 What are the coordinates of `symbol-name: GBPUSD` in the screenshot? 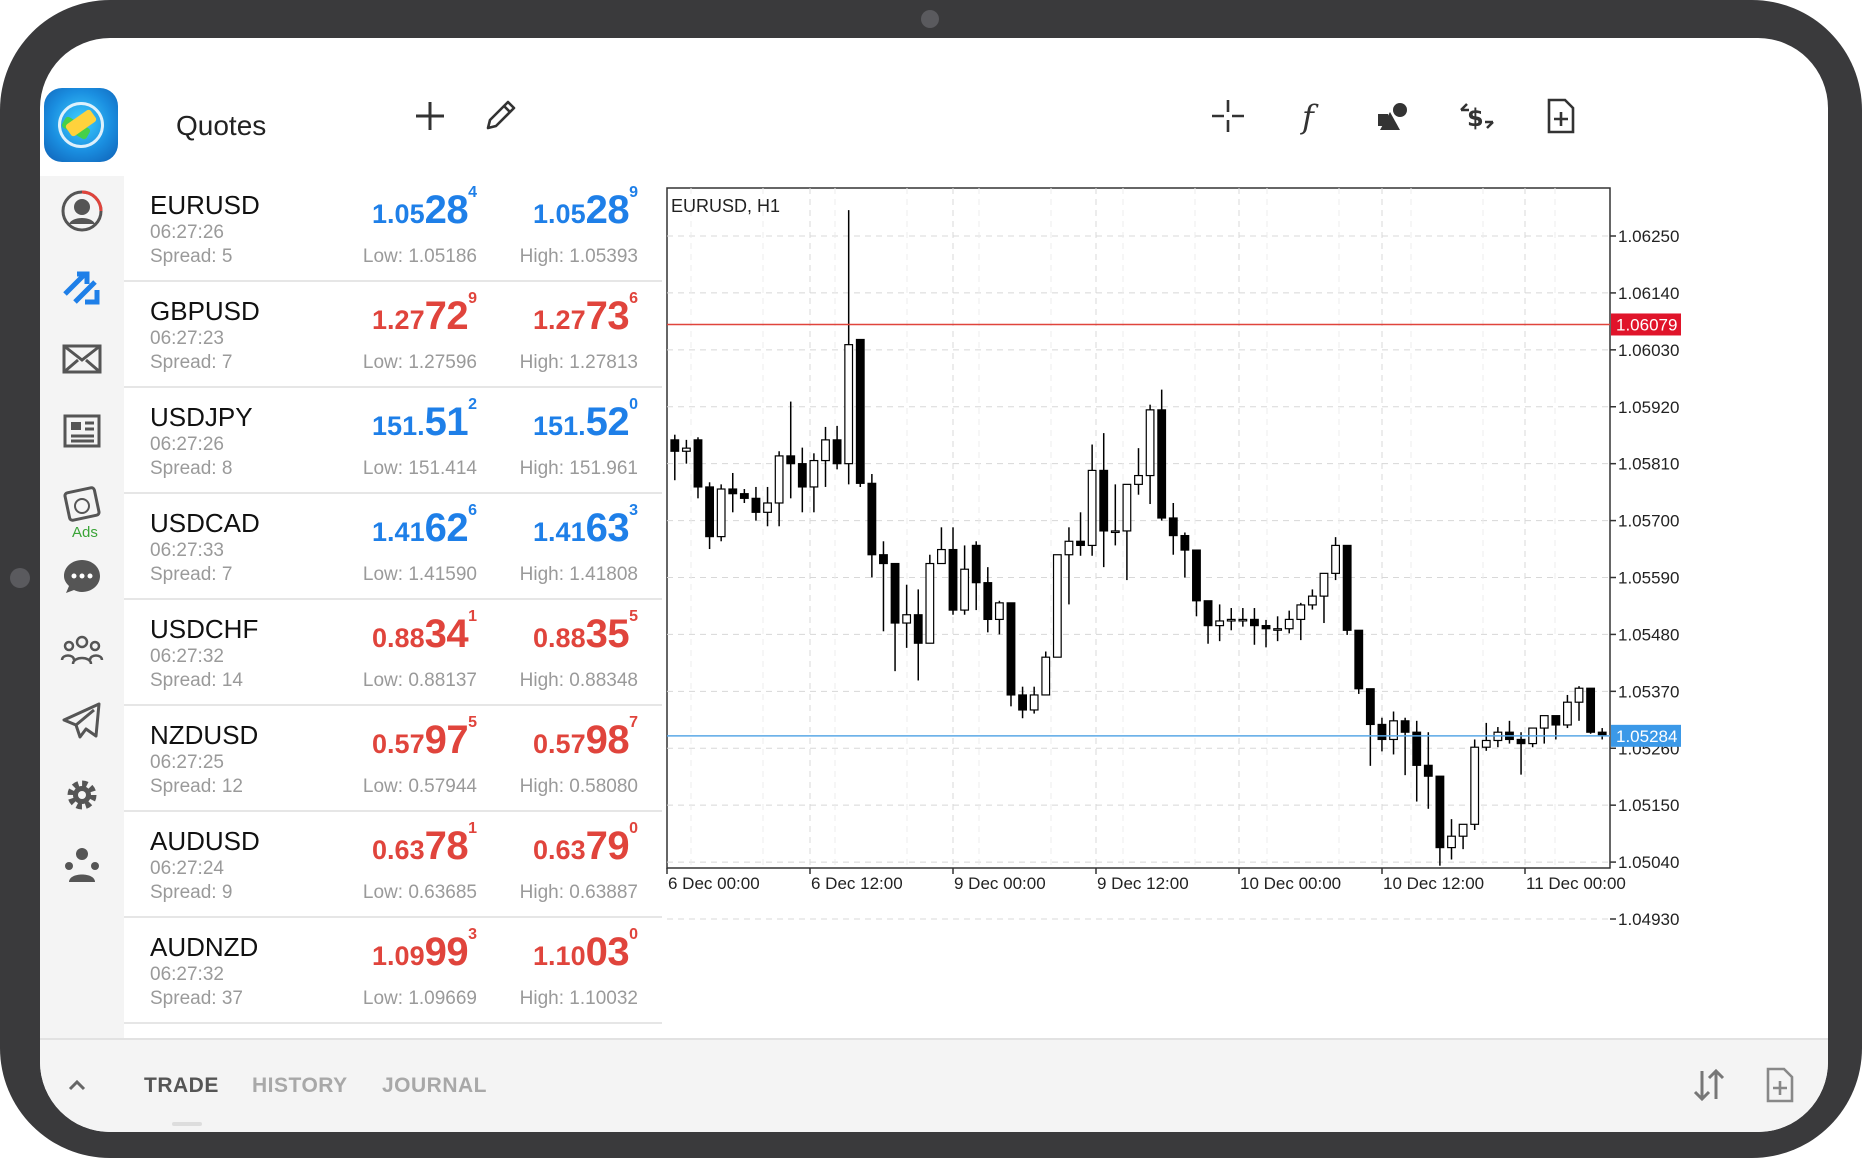 It's located at (205, 311).